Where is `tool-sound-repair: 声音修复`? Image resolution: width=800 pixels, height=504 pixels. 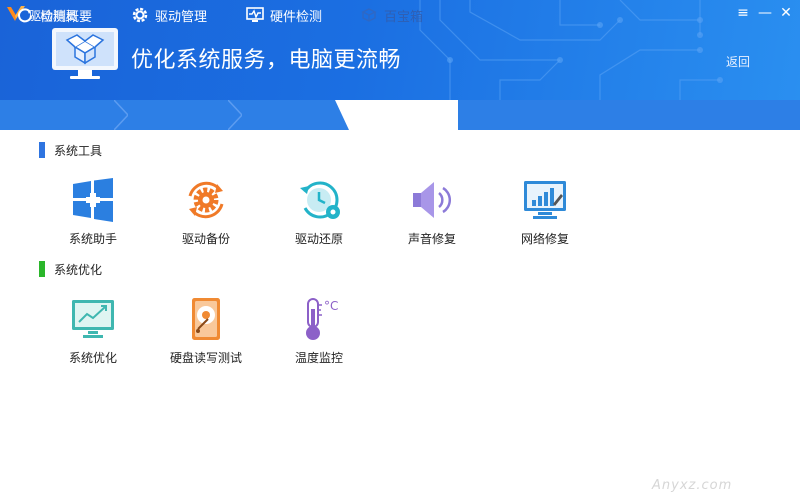 tool-sound-repair: 声音修复 is located at coordinates (432, 218).